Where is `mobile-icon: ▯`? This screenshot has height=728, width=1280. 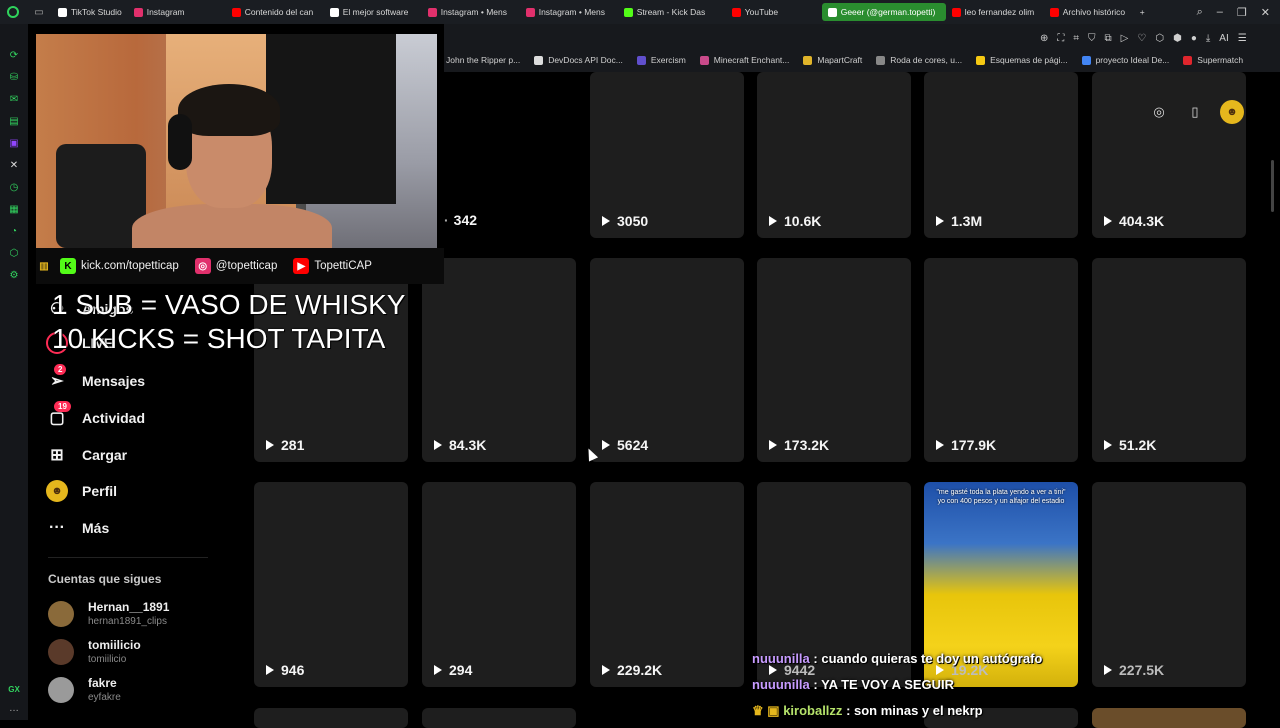
mobile-icon: ▯ is located at coordinates (1195, 112).